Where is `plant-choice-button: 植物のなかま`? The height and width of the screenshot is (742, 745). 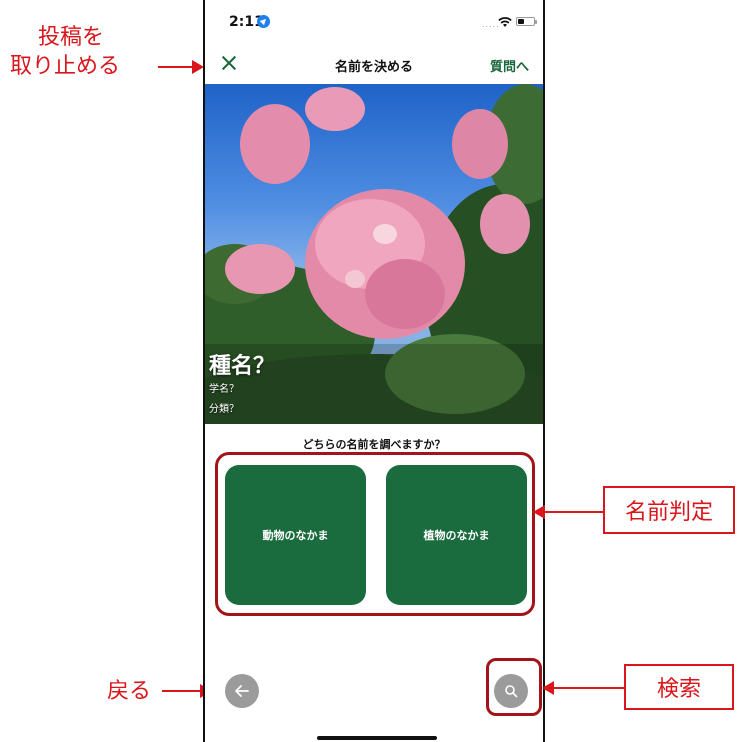 plant-choice-button: 植物のなかま is located at coordinates (456, 535).